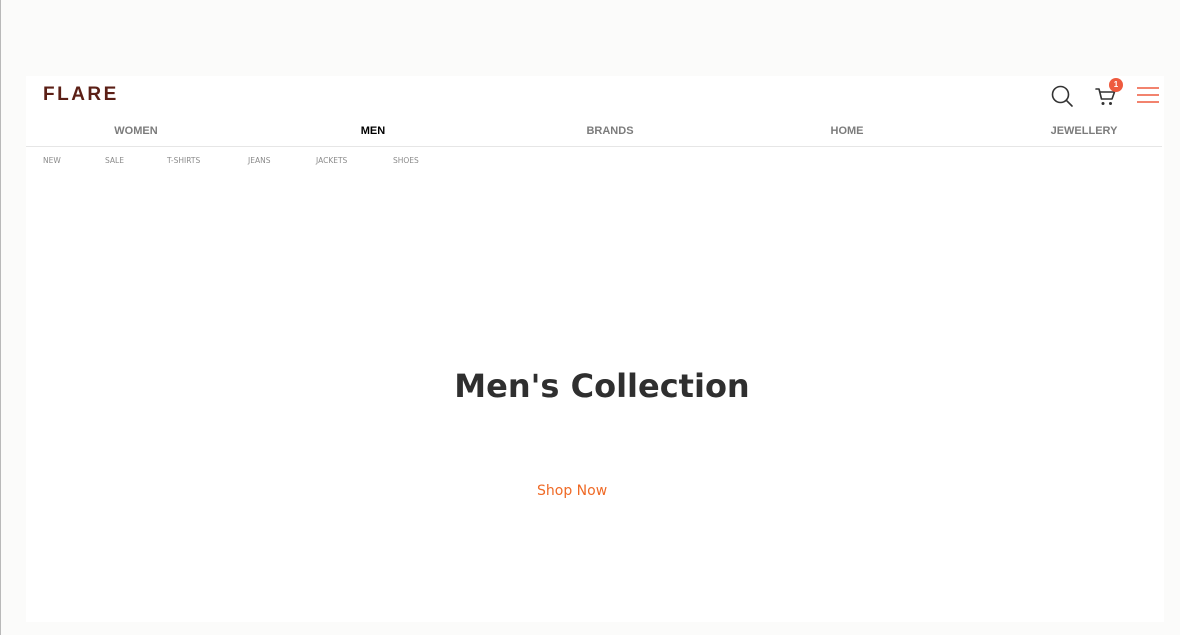 The image size is (1180, 635). What do you see at coordinates (847, 131) in the screenshot?
I see `nav-item-home: HOME` at bounding box center [847, 131].